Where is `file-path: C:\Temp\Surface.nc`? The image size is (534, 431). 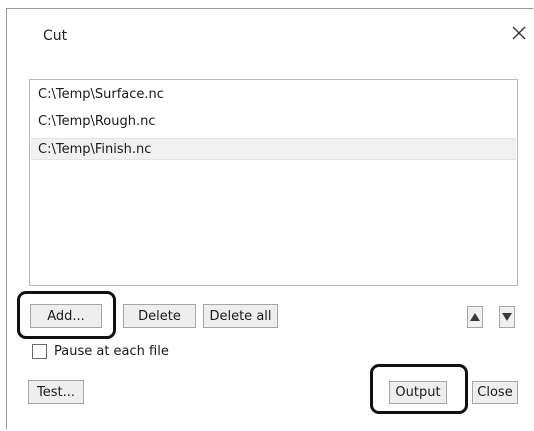
file-path: C:\Temp\Surface.nc is located at coordinates (101, 94).